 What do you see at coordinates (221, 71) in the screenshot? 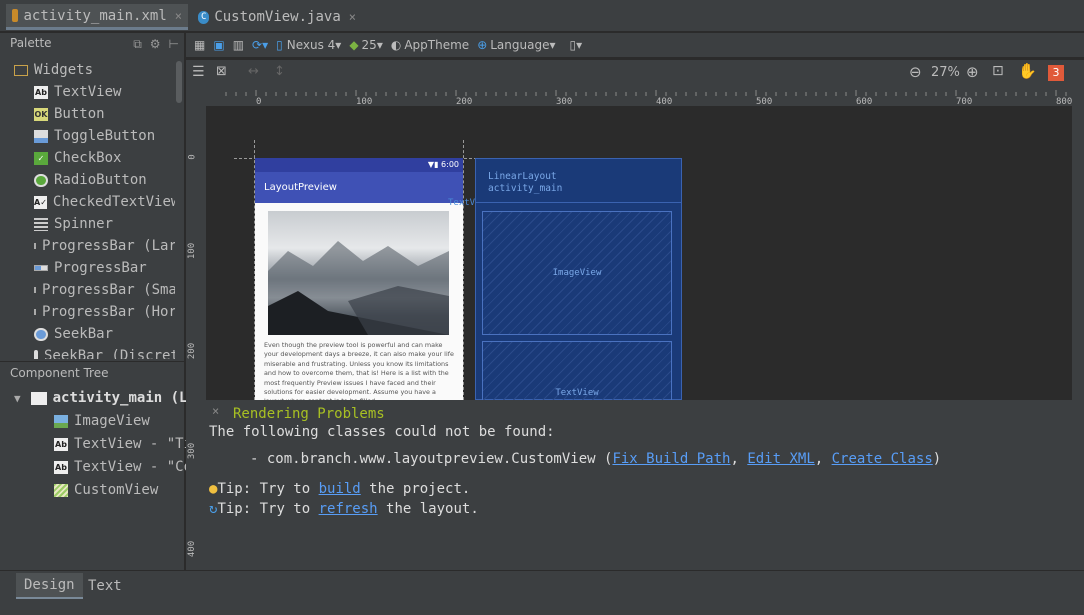
I see `constraints-icon: ⊠` at bounding box center [221, 71].